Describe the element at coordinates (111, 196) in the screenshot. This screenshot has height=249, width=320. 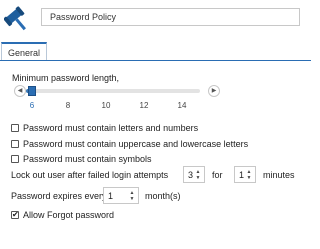
I see `expiry-months-value: 1` at that location.